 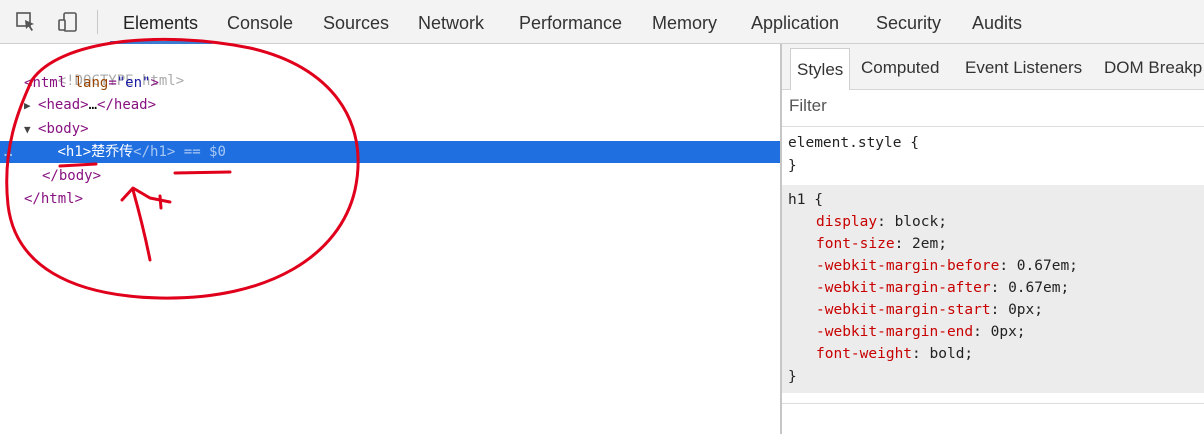 What do you see at coordinates (133, 83) in the screenshot?
I see `html-attr-value: "en"` at bounding box center [133, 83].